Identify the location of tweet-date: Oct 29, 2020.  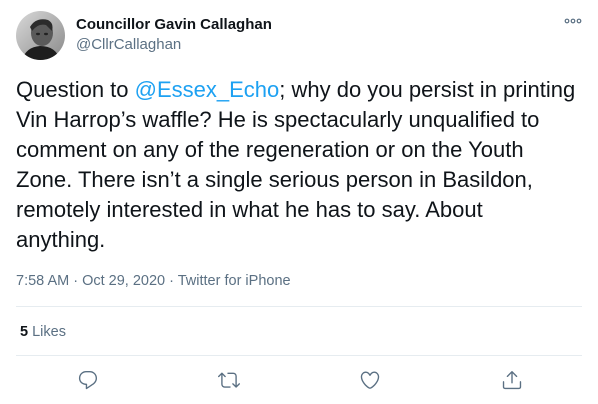
(123, 281).